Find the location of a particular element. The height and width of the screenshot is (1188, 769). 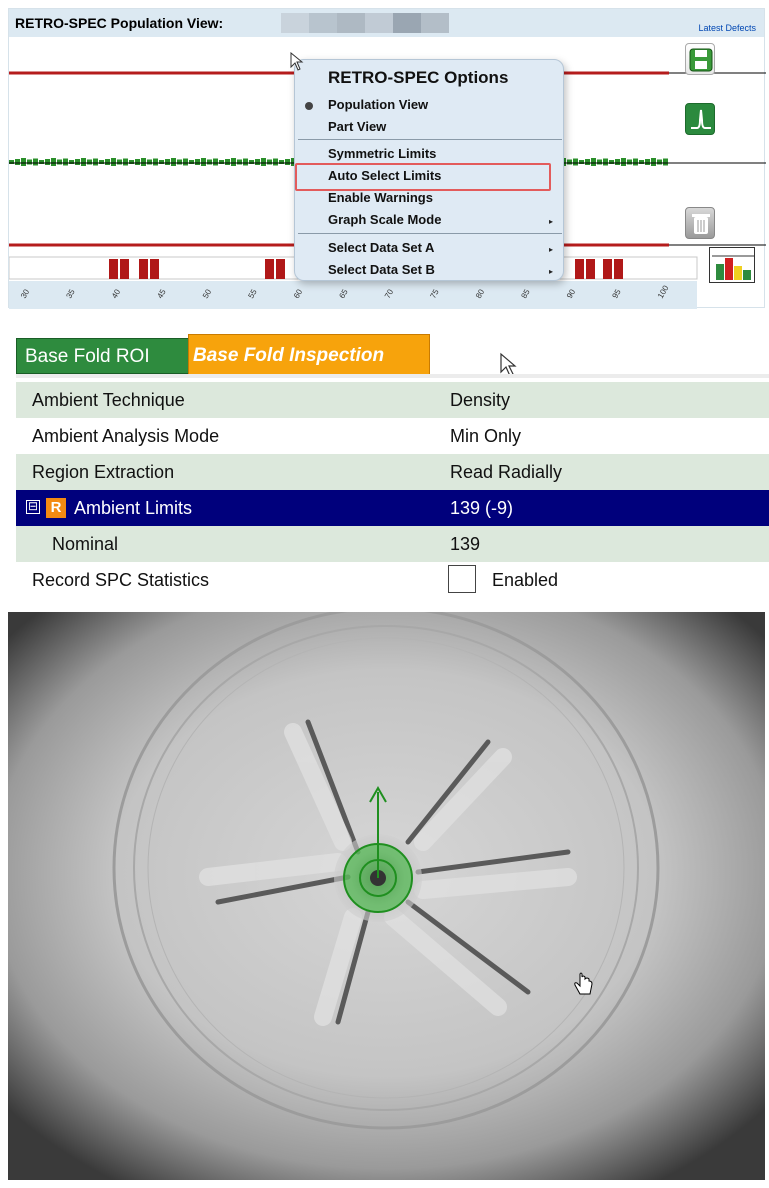

enabled-checkbox is located at coordinates (462, 579).